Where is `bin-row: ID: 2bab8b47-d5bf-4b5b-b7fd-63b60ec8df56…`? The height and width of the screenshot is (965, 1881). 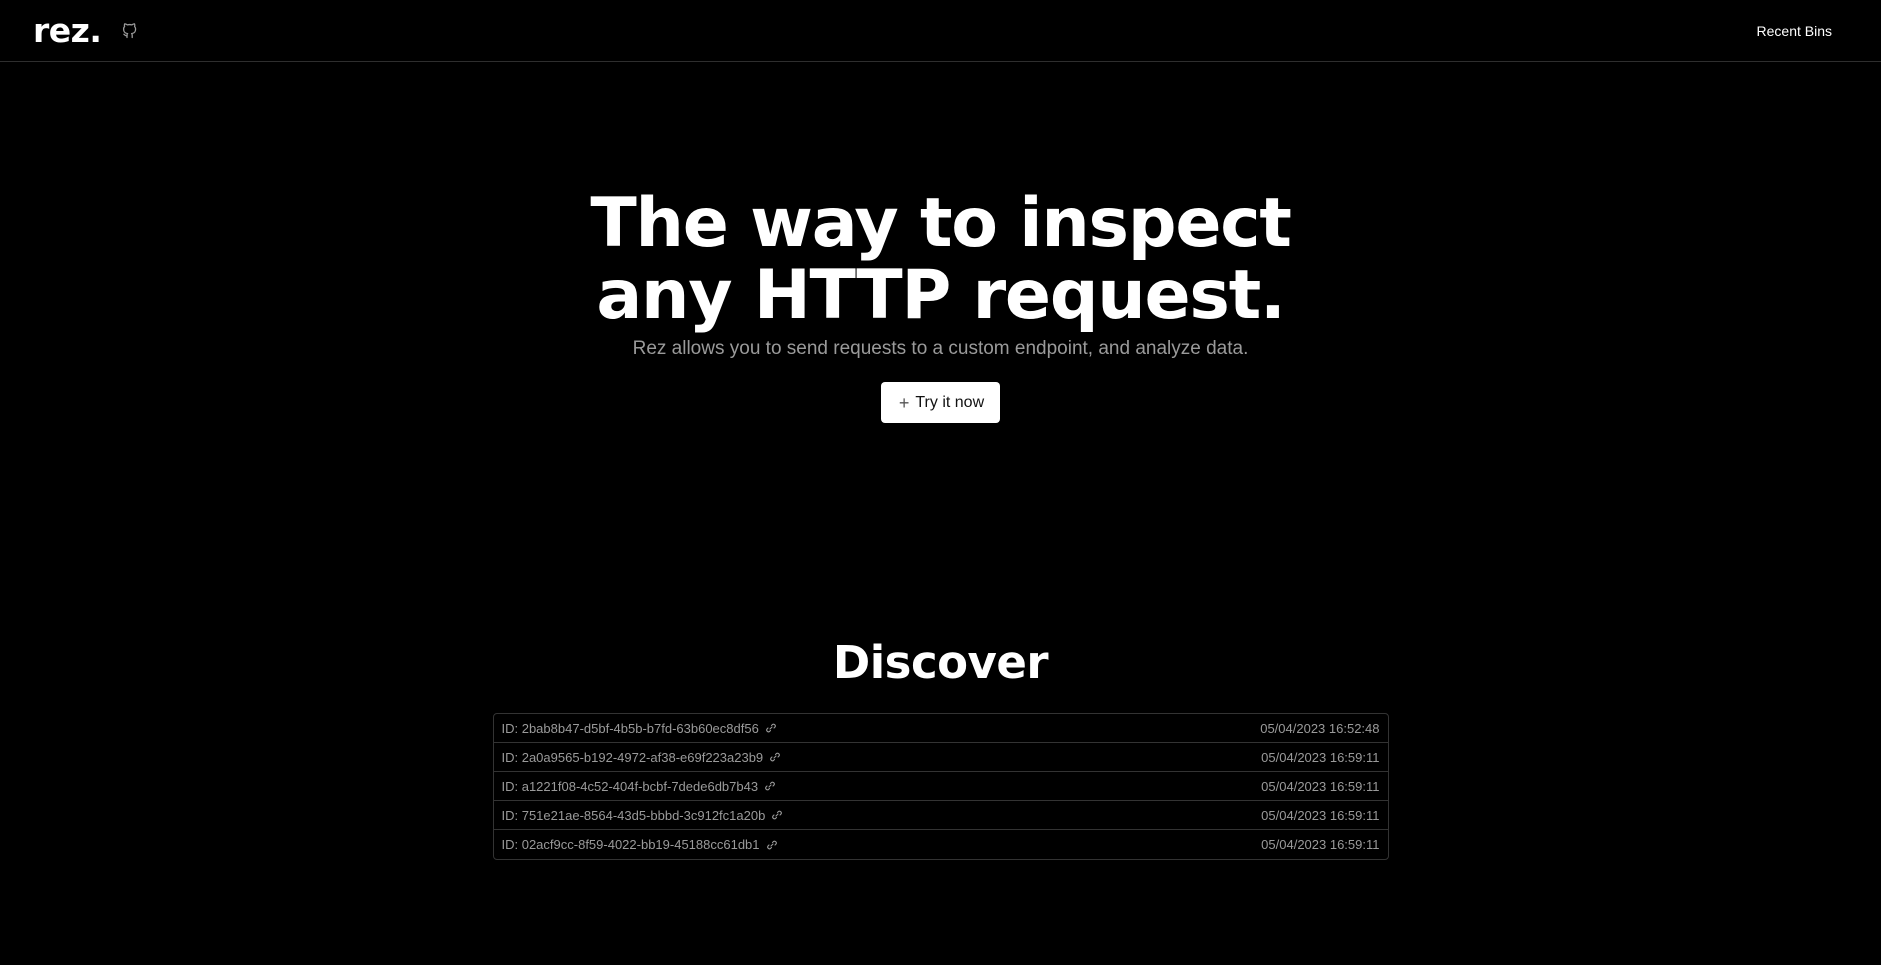 bin-row: ID: 2bab8b47-d5bf-4b5b-b7fd-63b60ec8df56… is located at coordinates (940, 728).